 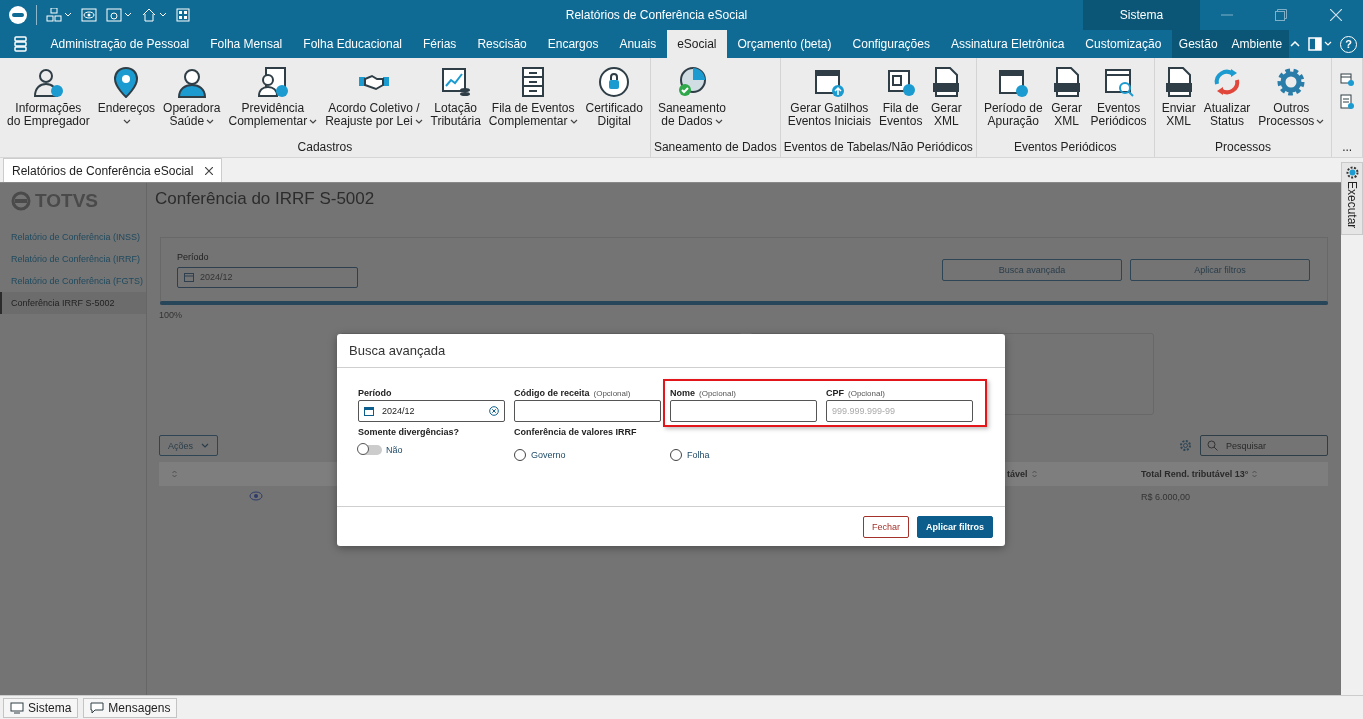 I want to click on refresh-window-icon, so click(x=119, y=15).